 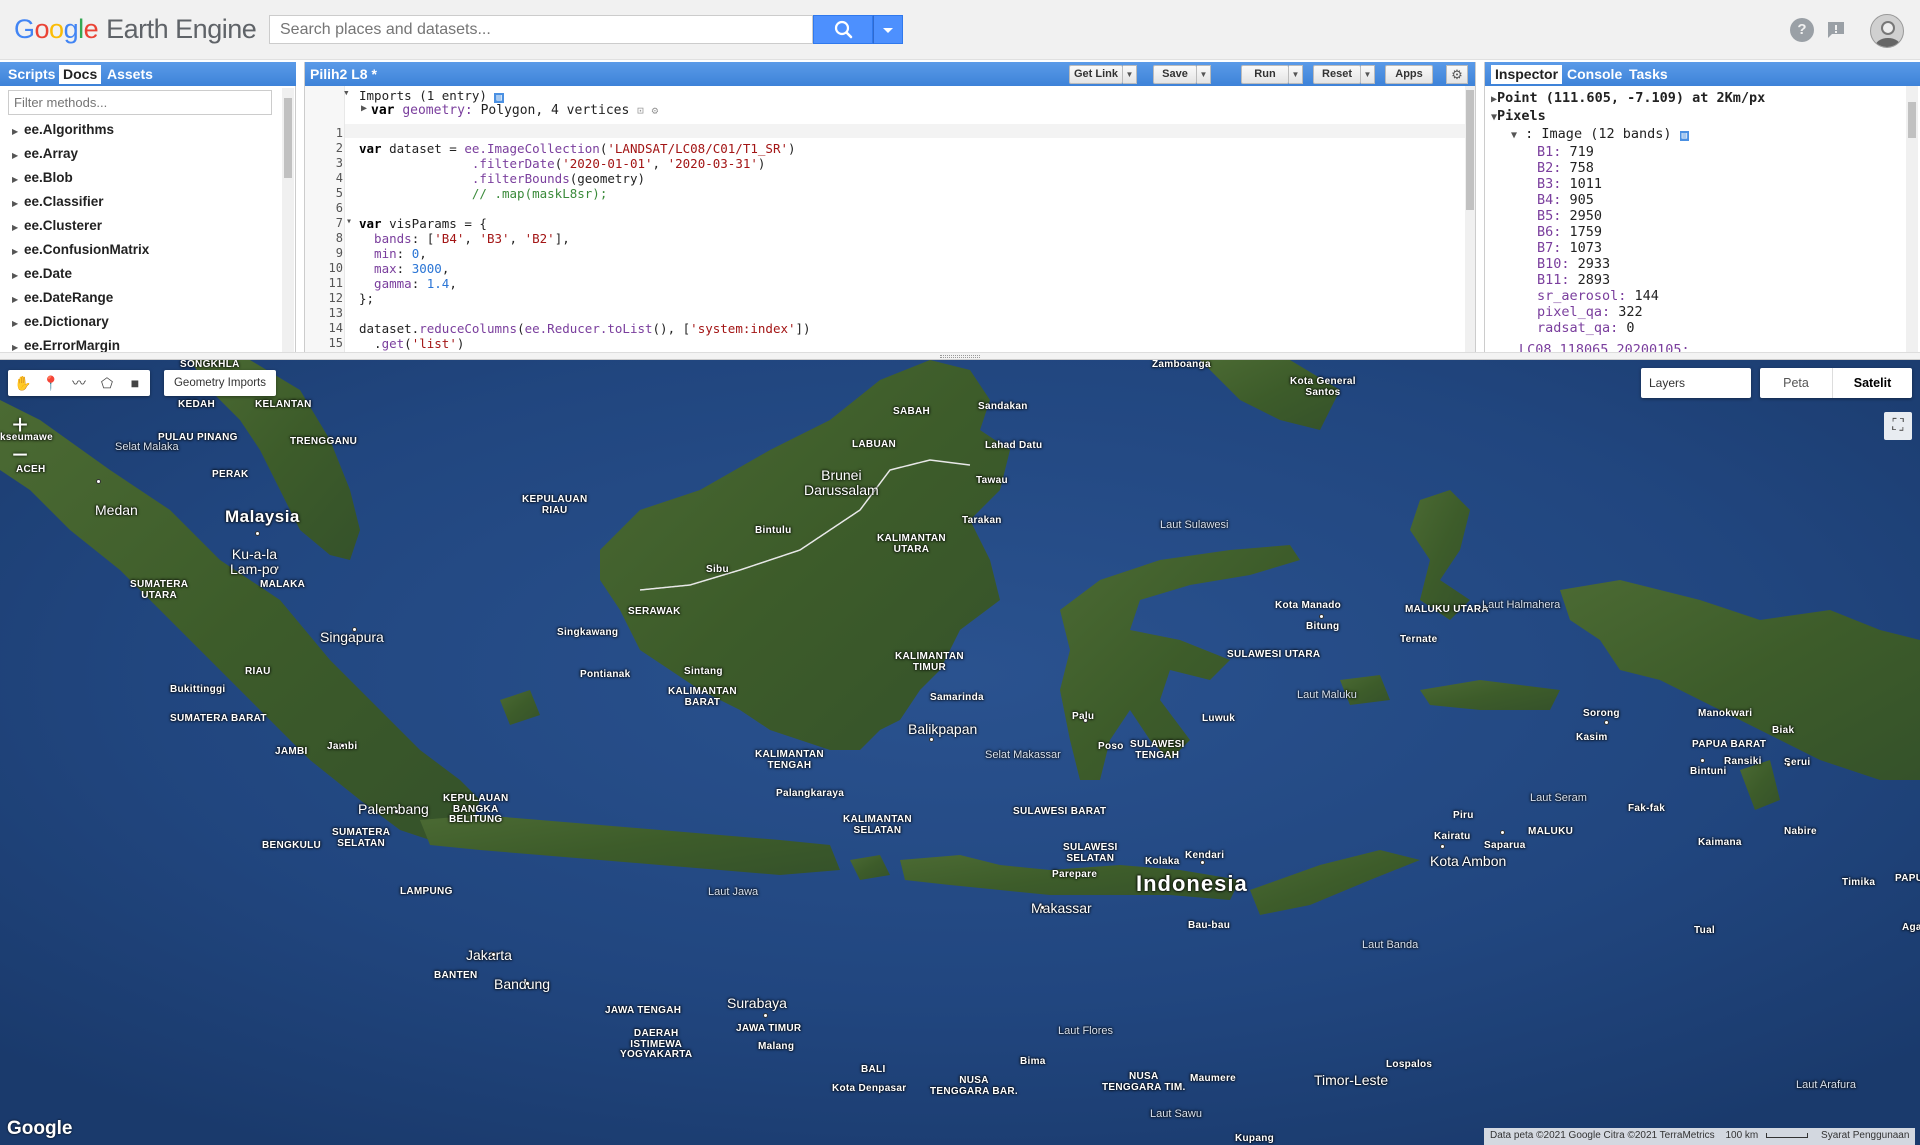 I want to click on docs-list-item: ▶ ee.Algorithms, so click(x=63, y=129).